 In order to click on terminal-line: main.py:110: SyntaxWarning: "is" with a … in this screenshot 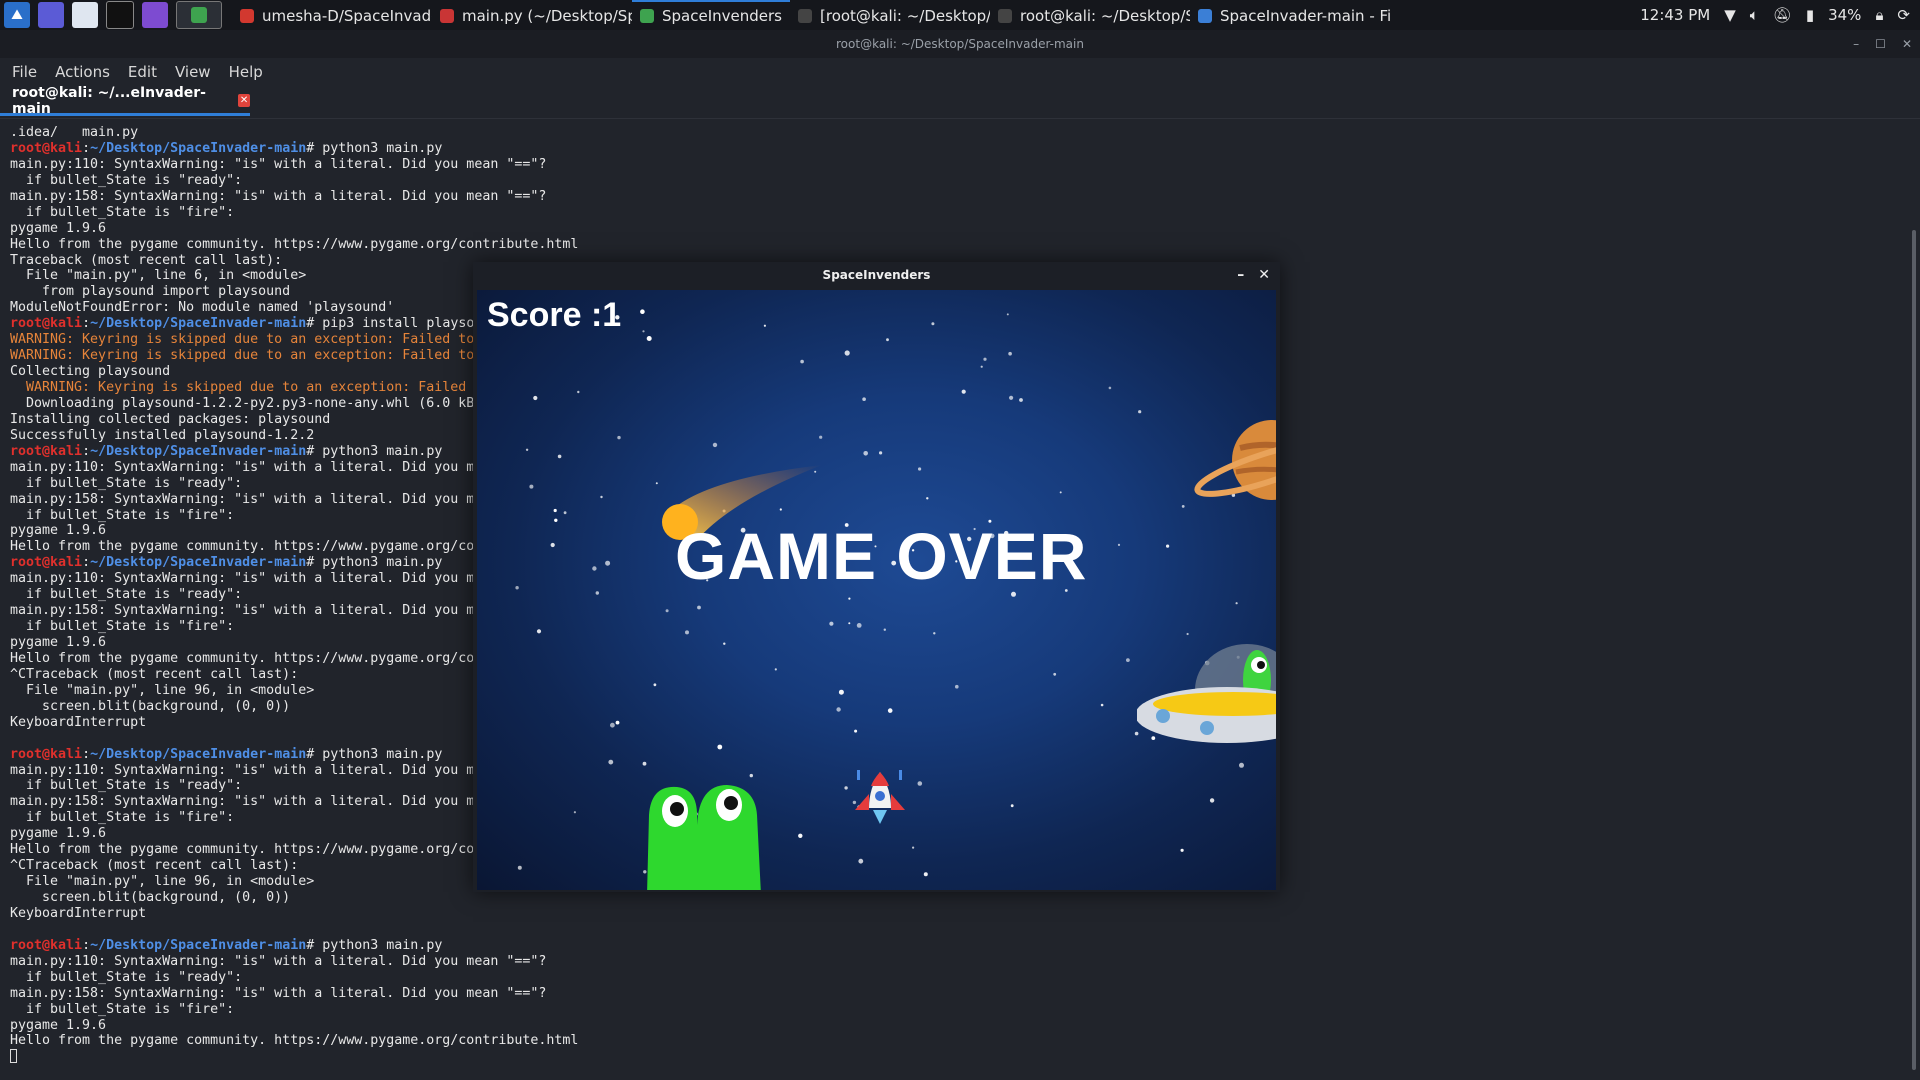, I will do `click(960, 962)`.